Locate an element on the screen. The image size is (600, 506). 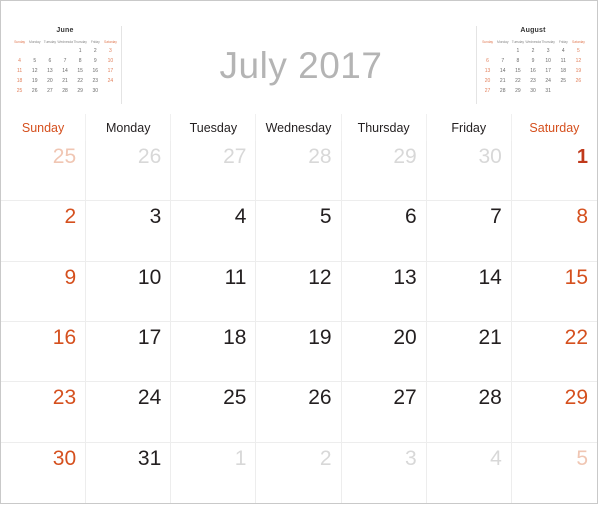
day-cell: 8 is located at coordinates (554, 231).